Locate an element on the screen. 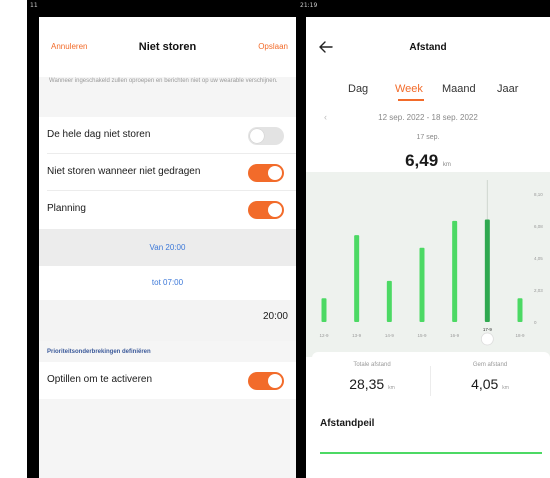  row-all-day-label: De hele dag niet storen is located at coordinates (99, 134).